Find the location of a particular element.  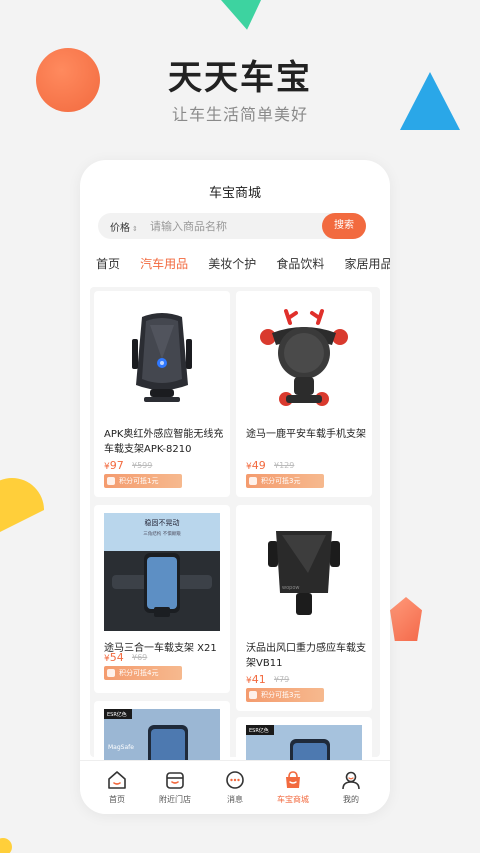

search-bar: 价格⇕ 搜索 is located at coordinates (232, 226).